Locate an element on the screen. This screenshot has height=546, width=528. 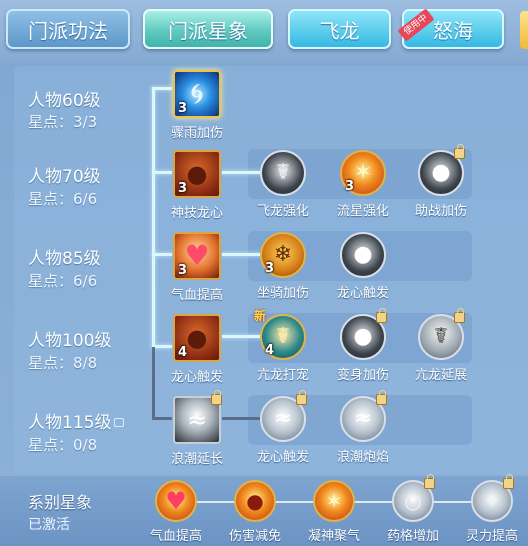
figure-icon: ● is located at coordinates (363, 255).